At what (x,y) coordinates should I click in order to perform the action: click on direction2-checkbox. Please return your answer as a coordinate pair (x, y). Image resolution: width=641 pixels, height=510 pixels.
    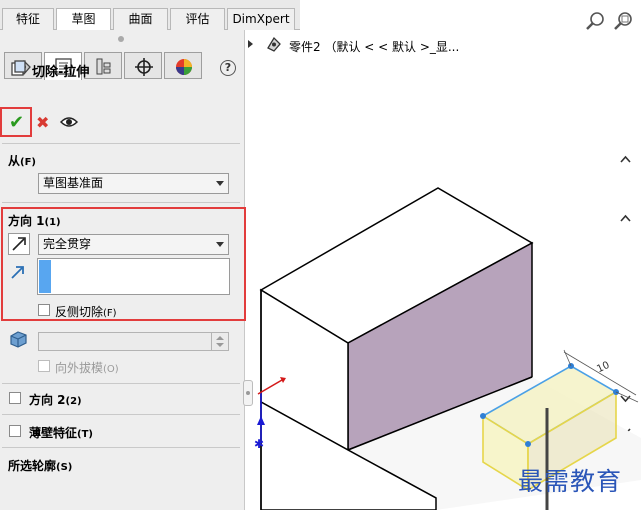
    Looking at the image, I should click on (15, 398).